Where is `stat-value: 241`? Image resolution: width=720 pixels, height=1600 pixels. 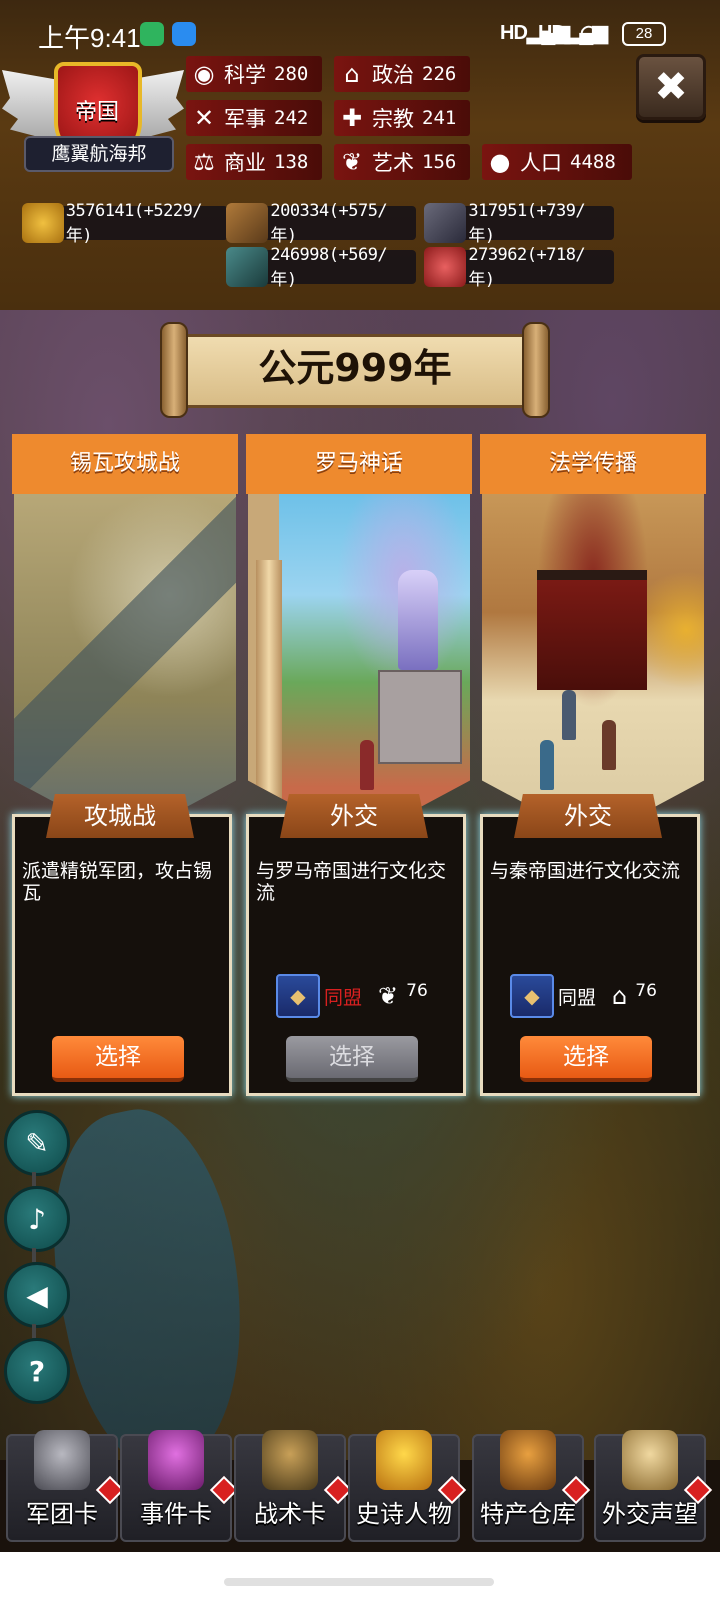 stat-value: 241 is located at coordinates (439, 118).